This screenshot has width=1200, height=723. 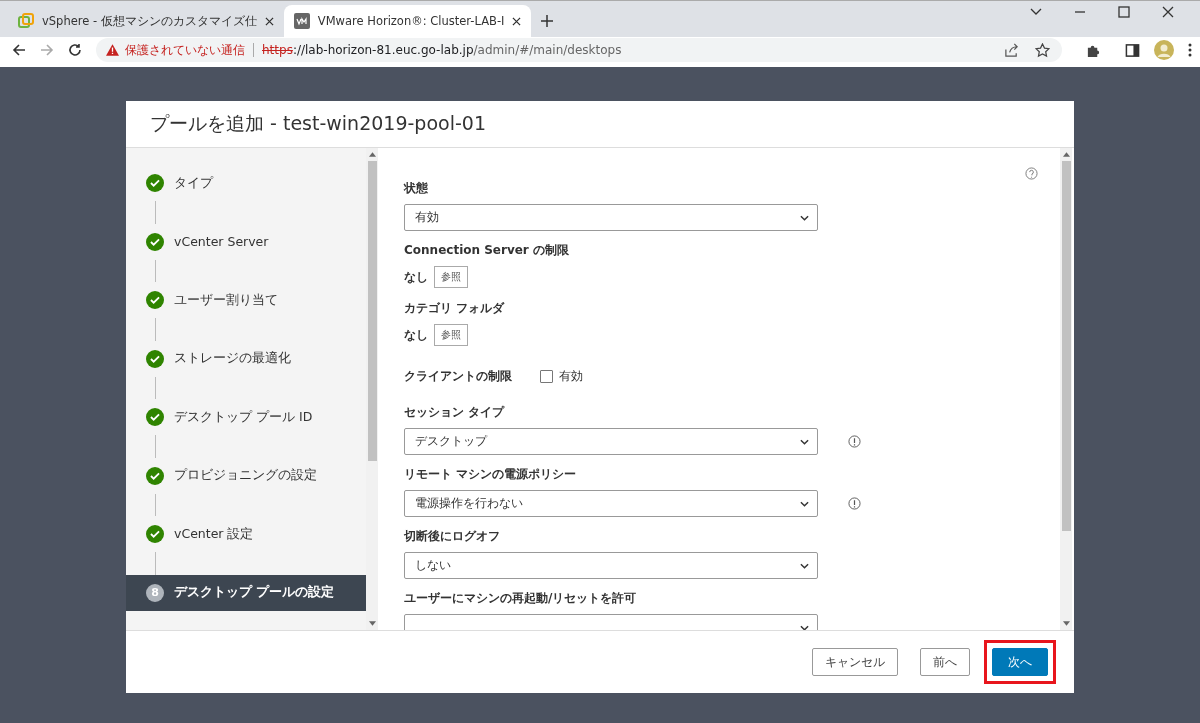 I want to click on new-tab-icon, so click(x=547, y=21).